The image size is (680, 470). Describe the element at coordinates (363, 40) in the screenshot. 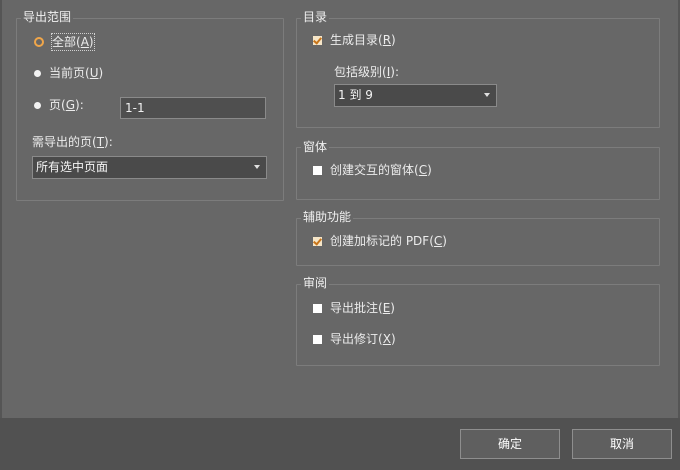

I see `checkbox-generate-toc-label: 生成目录(R)` at that location.